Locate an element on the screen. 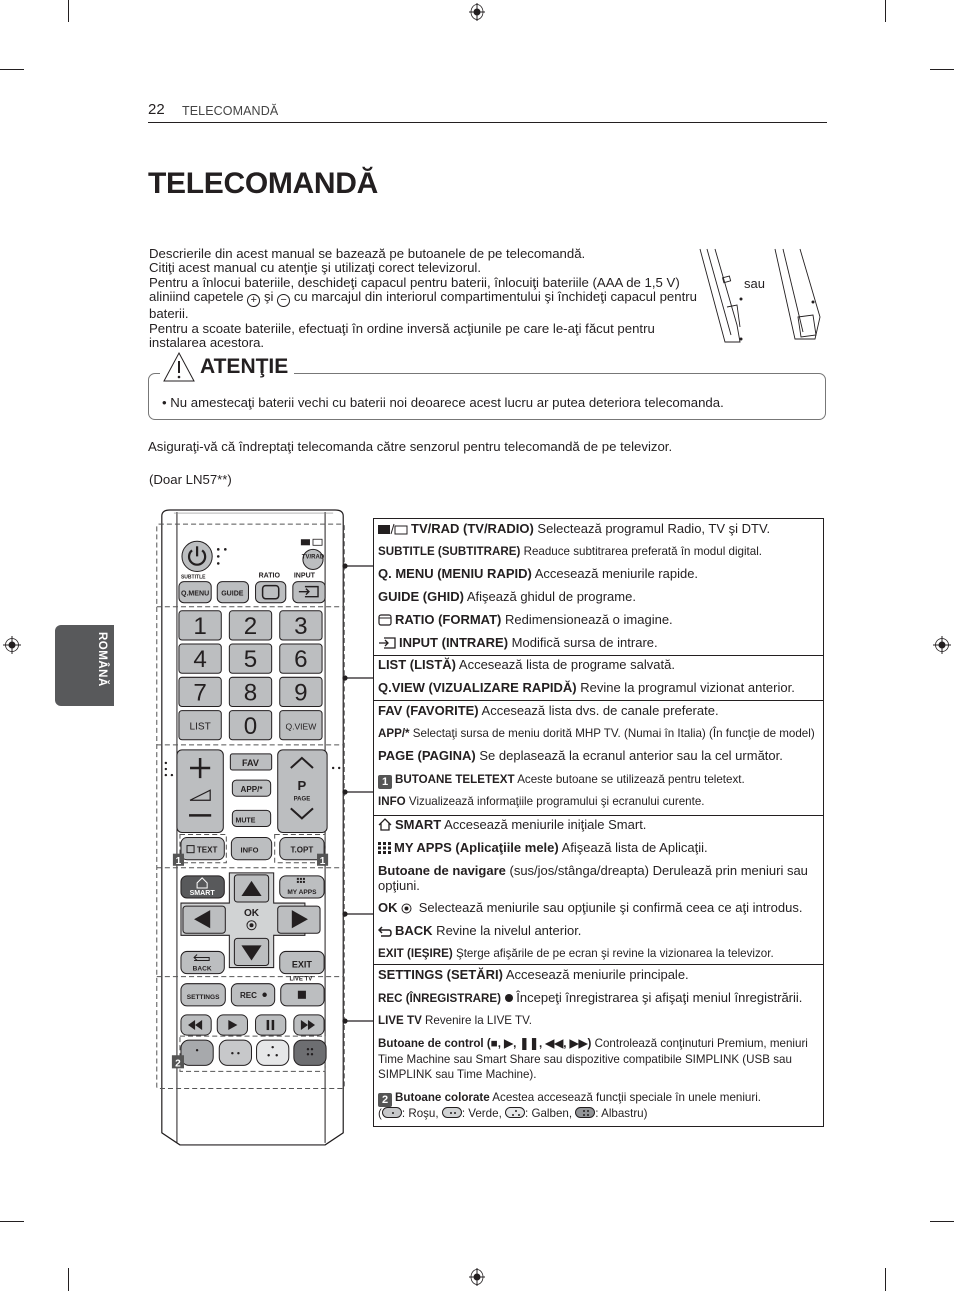 The image size is (954, 1291). input-icon is located at coordinates (387, 643).